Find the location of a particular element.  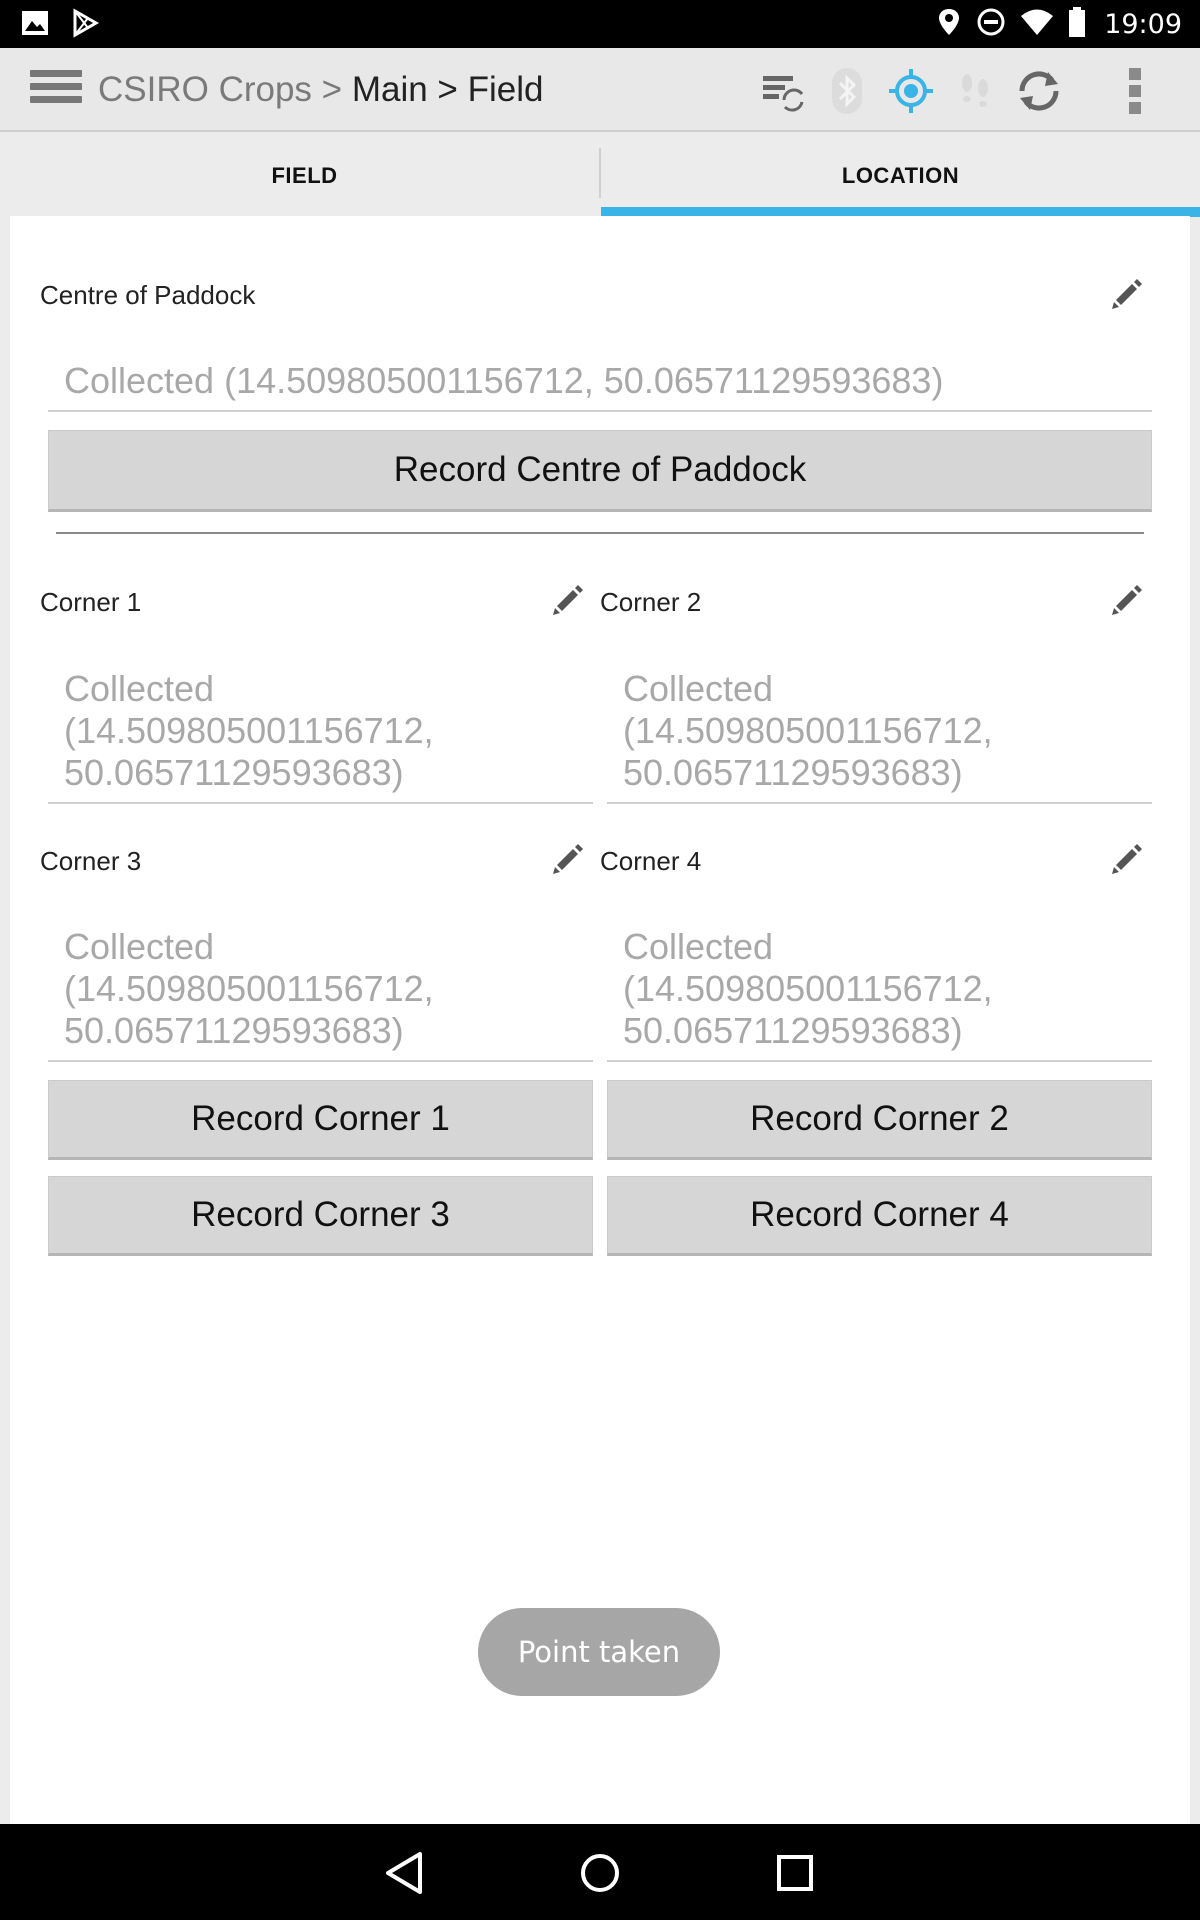

clock: 19:09 is located at coordinates (1143, 24).